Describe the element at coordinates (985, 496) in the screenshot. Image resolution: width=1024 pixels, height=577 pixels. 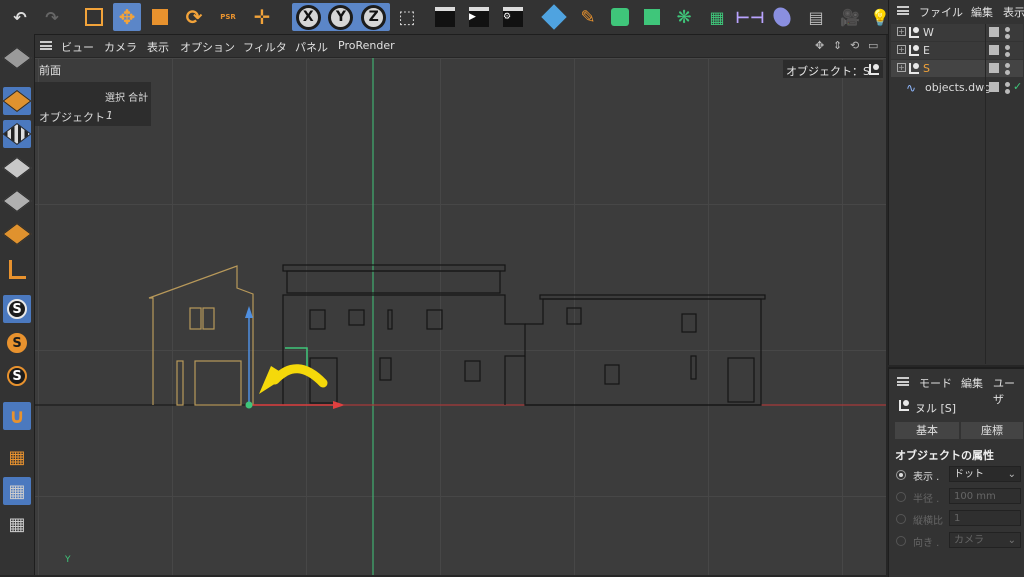
I see `radius-field: 100 mm` at that location.